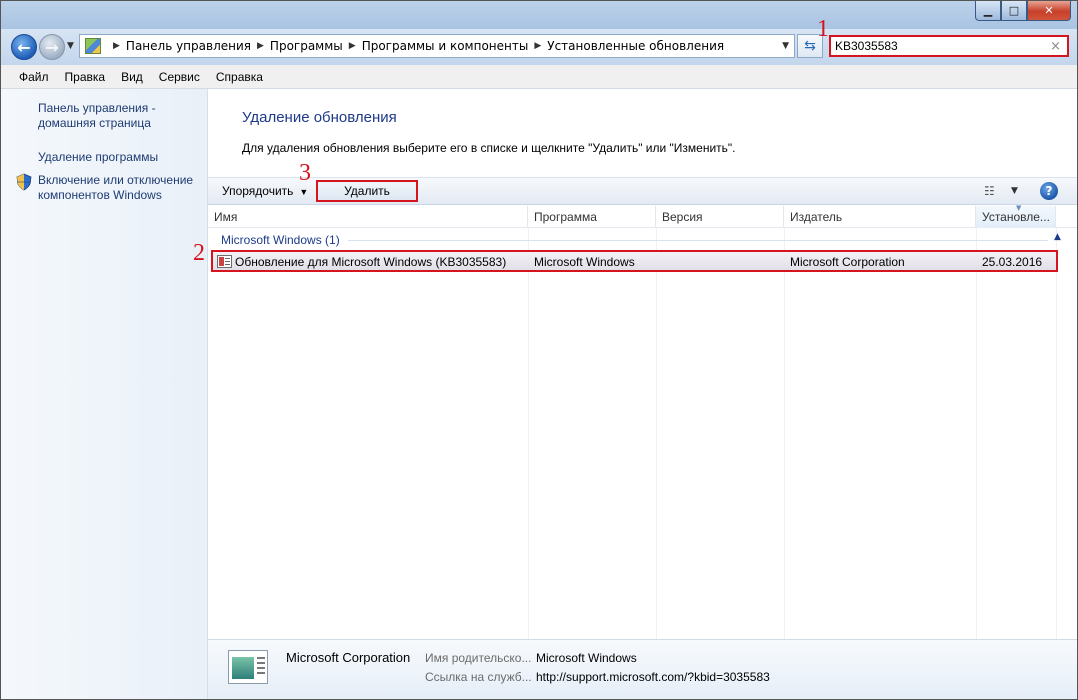  I want to click on details-publisher: Microsoft Corporation, so click(348, 657).